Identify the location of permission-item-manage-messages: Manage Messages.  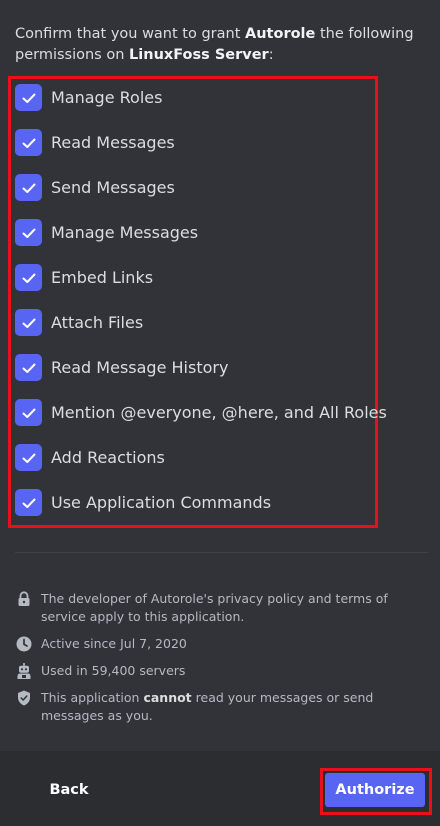
(201, 241).